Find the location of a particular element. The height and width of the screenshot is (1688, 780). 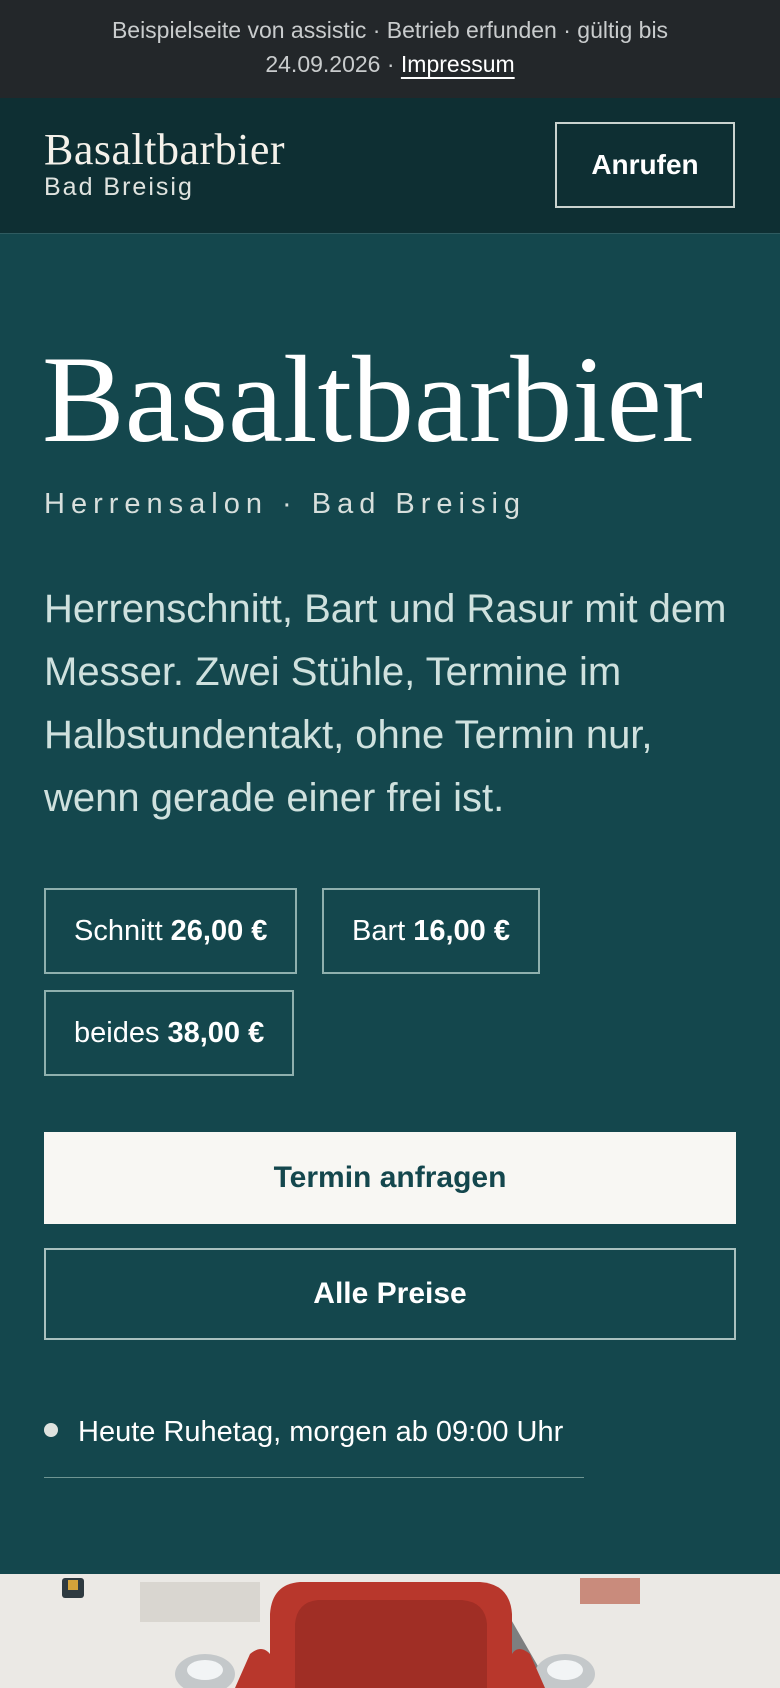

price-amount: 26,00 € is located at coordinates (219, 930).